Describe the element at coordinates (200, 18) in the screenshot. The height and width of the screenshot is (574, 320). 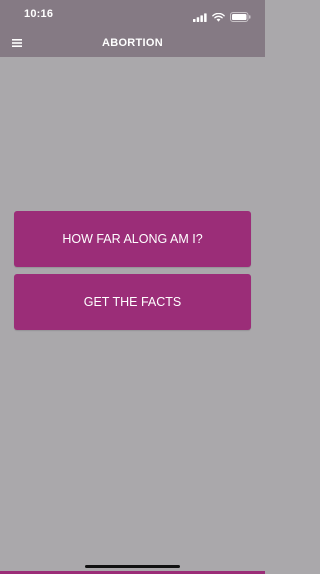
I see `cellular-signal-icon` at that location.